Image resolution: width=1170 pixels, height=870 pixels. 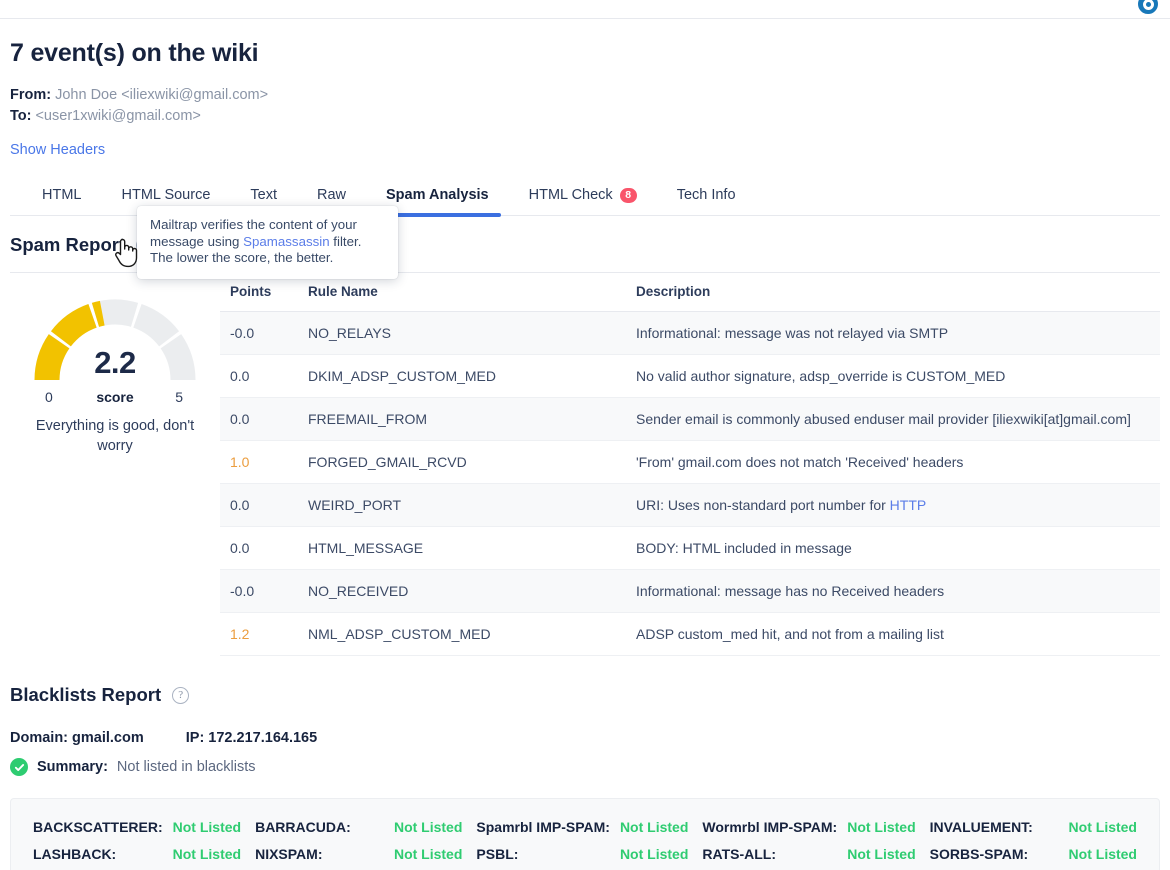 What do you see at coordinates (462, 591) in the screenshot?
I see `cell-rule-name: NO_RECEIVED` at bounding box center [462, 591].